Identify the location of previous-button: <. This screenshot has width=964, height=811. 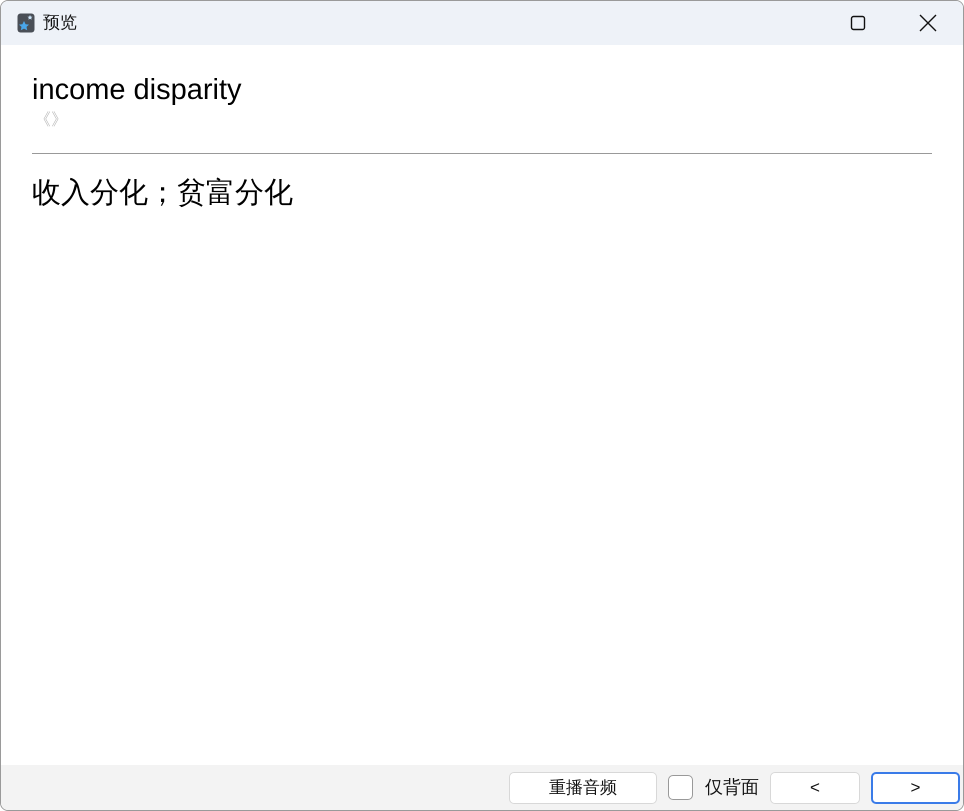
(815, 788).